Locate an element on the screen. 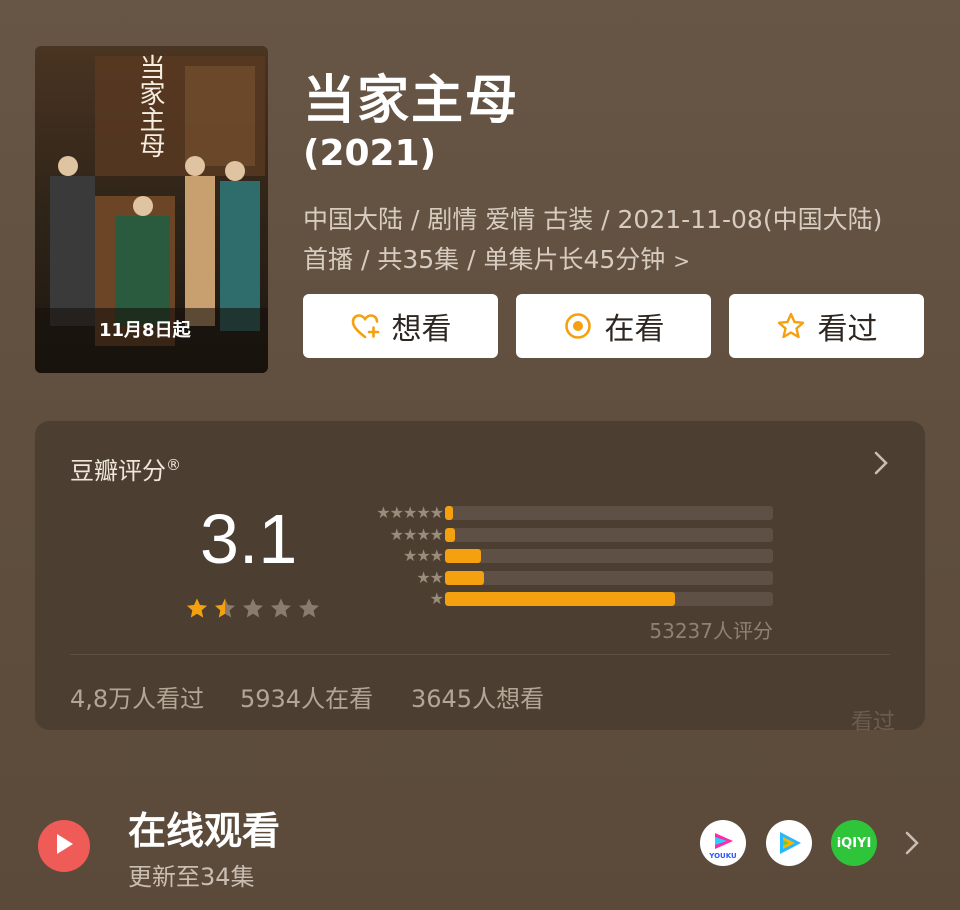 This screenshot has height=910, width=960. rating-heading: 豆瓣评分® is located at coordinates (125, 470).